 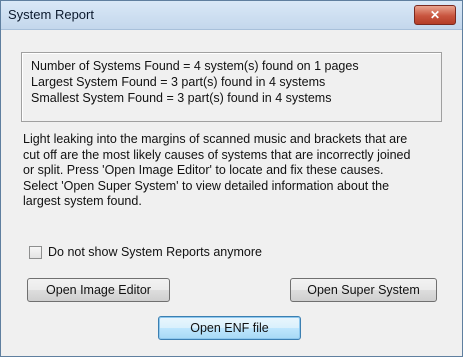 I want to click on open-super-system-button: Open Super System, so click(x=363, y=290).